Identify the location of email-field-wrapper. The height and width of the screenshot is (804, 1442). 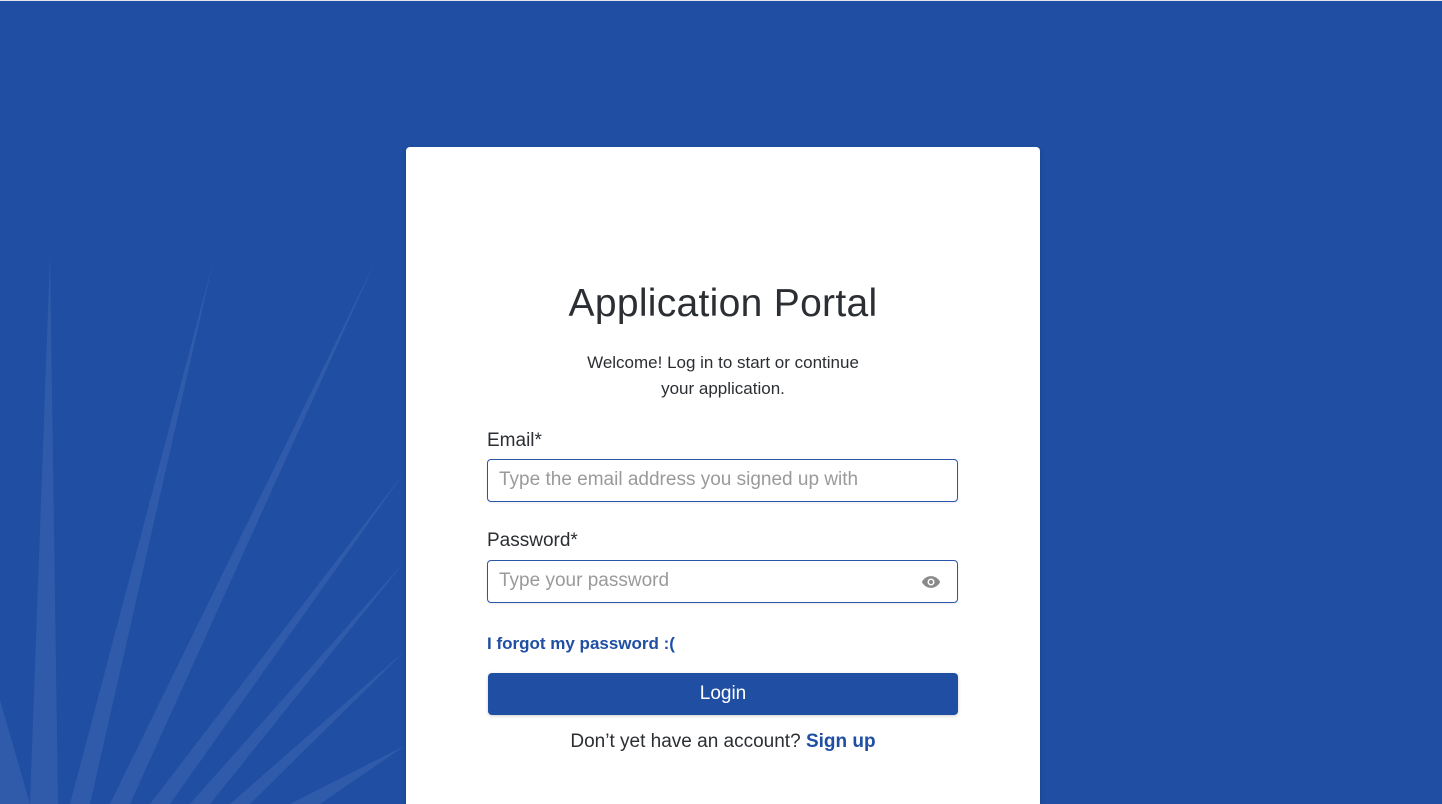
(722, 480).